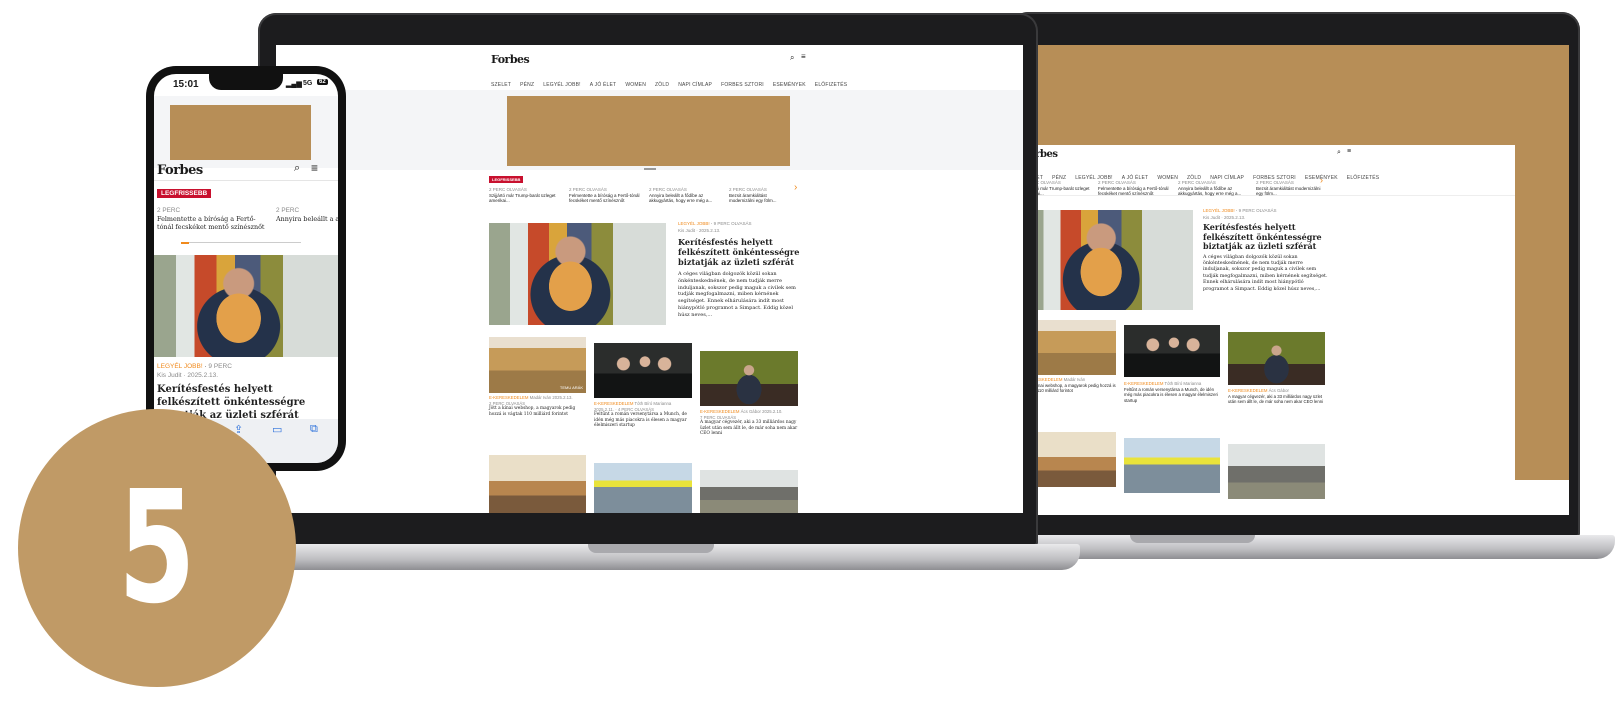 This screenshot has width=1615, height=705. I want to click on nav-item: SZELET, so click(501, 85).